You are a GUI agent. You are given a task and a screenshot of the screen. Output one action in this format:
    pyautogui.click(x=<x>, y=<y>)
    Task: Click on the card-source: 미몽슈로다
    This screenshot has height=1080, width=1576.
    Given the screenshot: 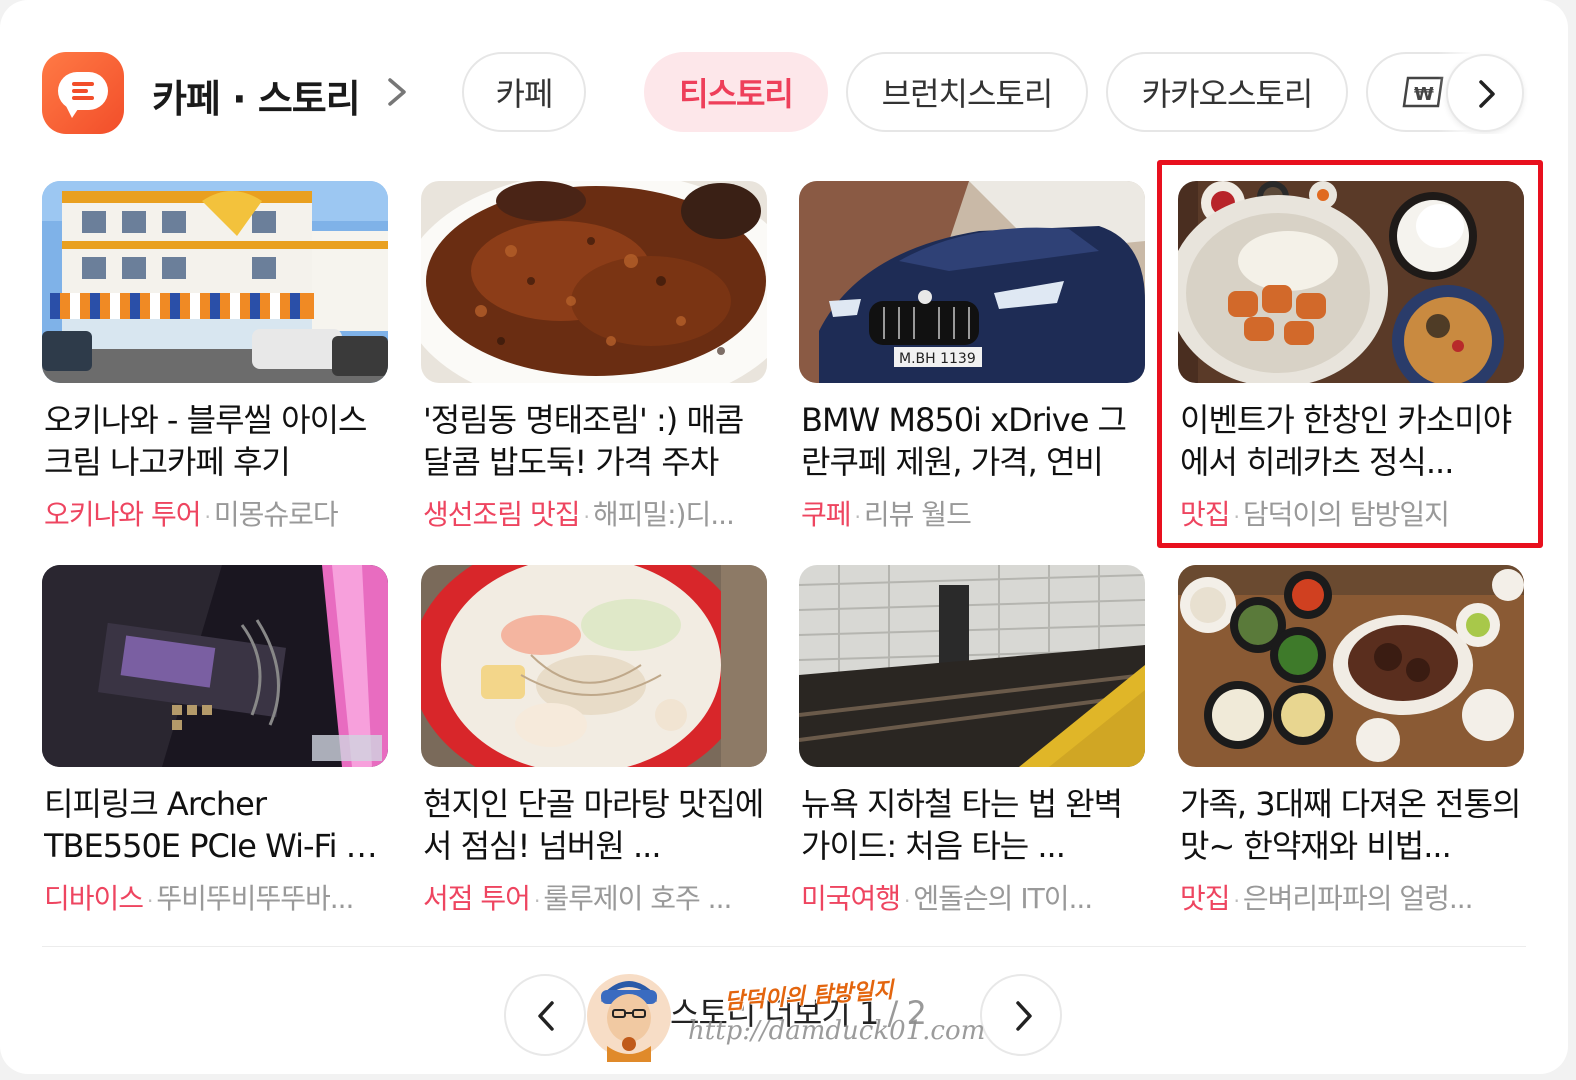 What is the action you would take?
    pyautogui.click(x=276, y=514)
    